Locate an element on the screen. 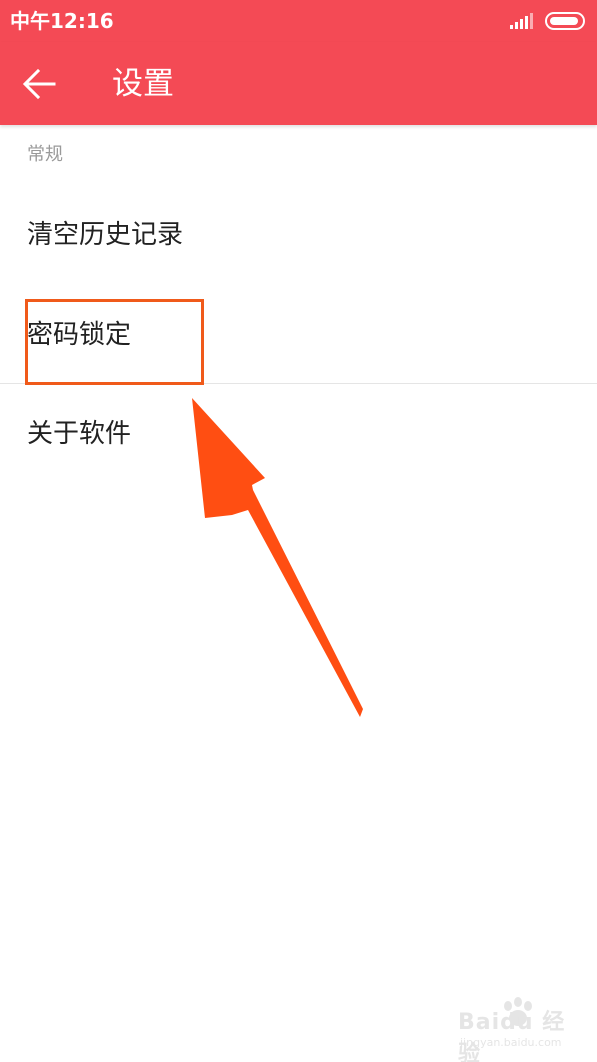 This screenshot has width=597, height=1062. password-lock-label: 密码锁定 is located at coordinates (79, 335).